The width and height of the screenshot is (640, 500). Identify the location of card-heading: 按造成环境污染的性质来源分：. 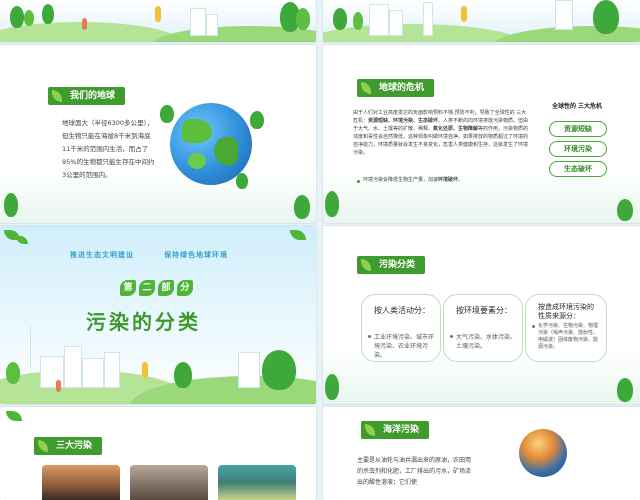
(566, 311).